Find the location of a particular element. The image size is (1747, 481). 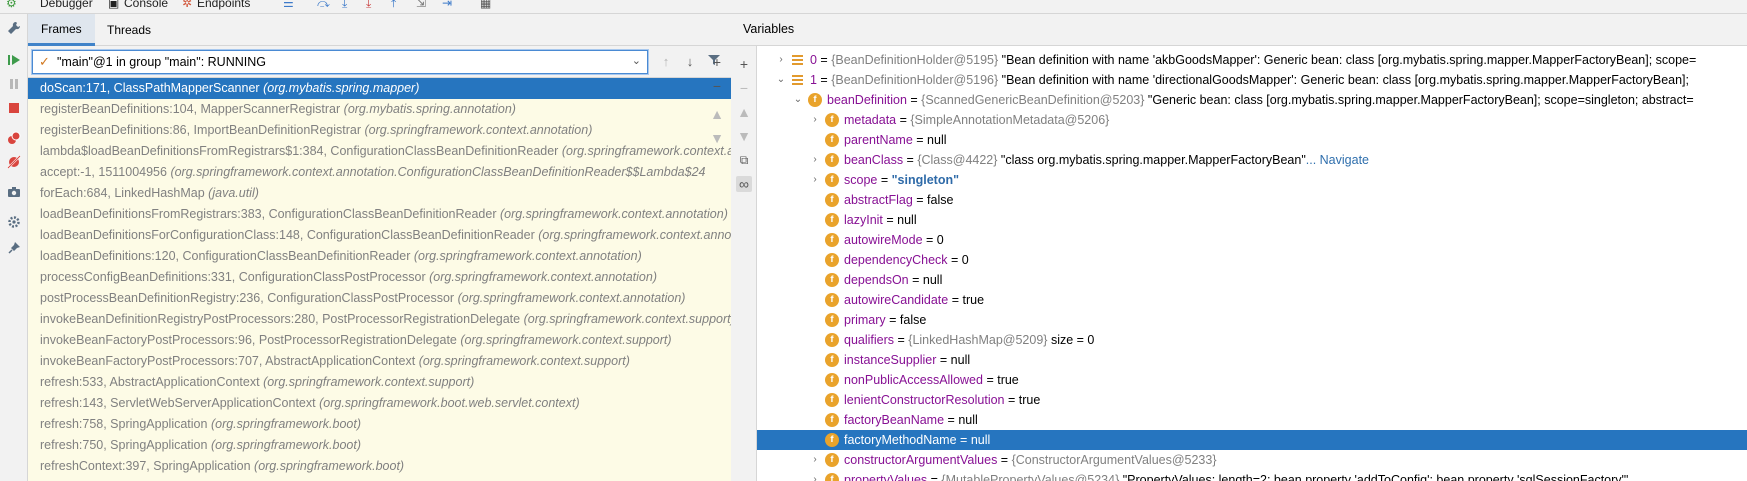

debugger-icon: ⚙ is located at coordinates (11, 5).